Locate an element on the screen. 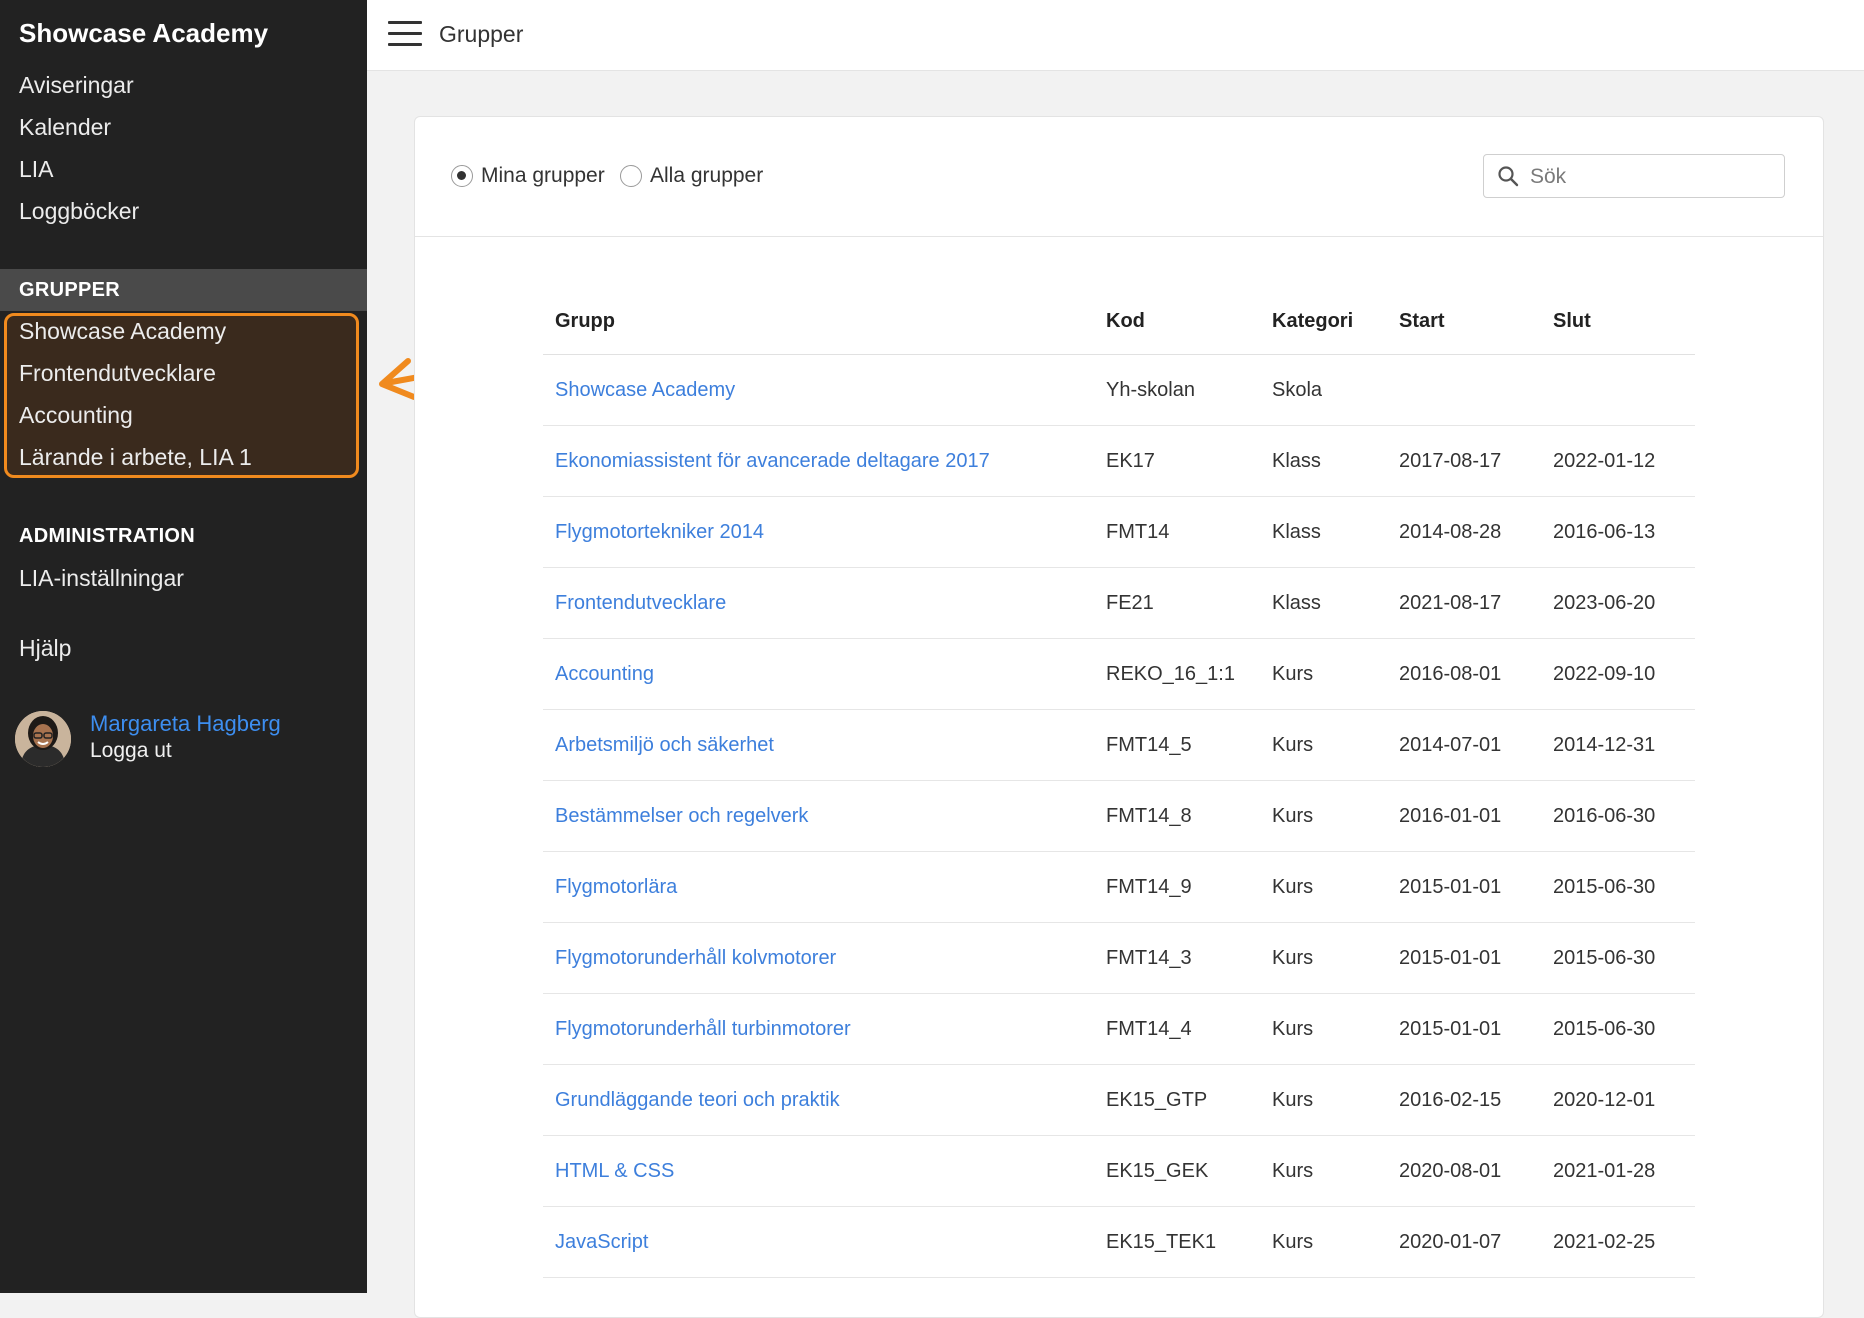 Image resolution: width=1864 pixels, height=1318 pixels. group-code: REKO_16_1:1 is located at coordinates (1177, 674).